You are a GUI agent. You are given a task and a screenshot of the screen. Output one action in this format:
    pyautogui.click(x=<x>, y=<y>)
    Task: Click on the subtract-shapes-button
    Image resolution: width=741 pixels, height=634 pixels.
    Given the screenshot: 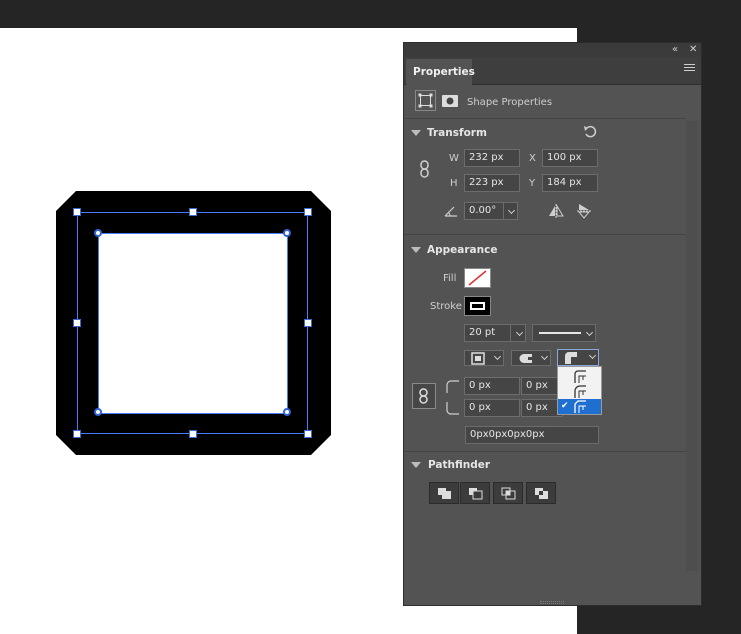 What is the action you would take?
    pyautogui.click(x=475, y=493)
    